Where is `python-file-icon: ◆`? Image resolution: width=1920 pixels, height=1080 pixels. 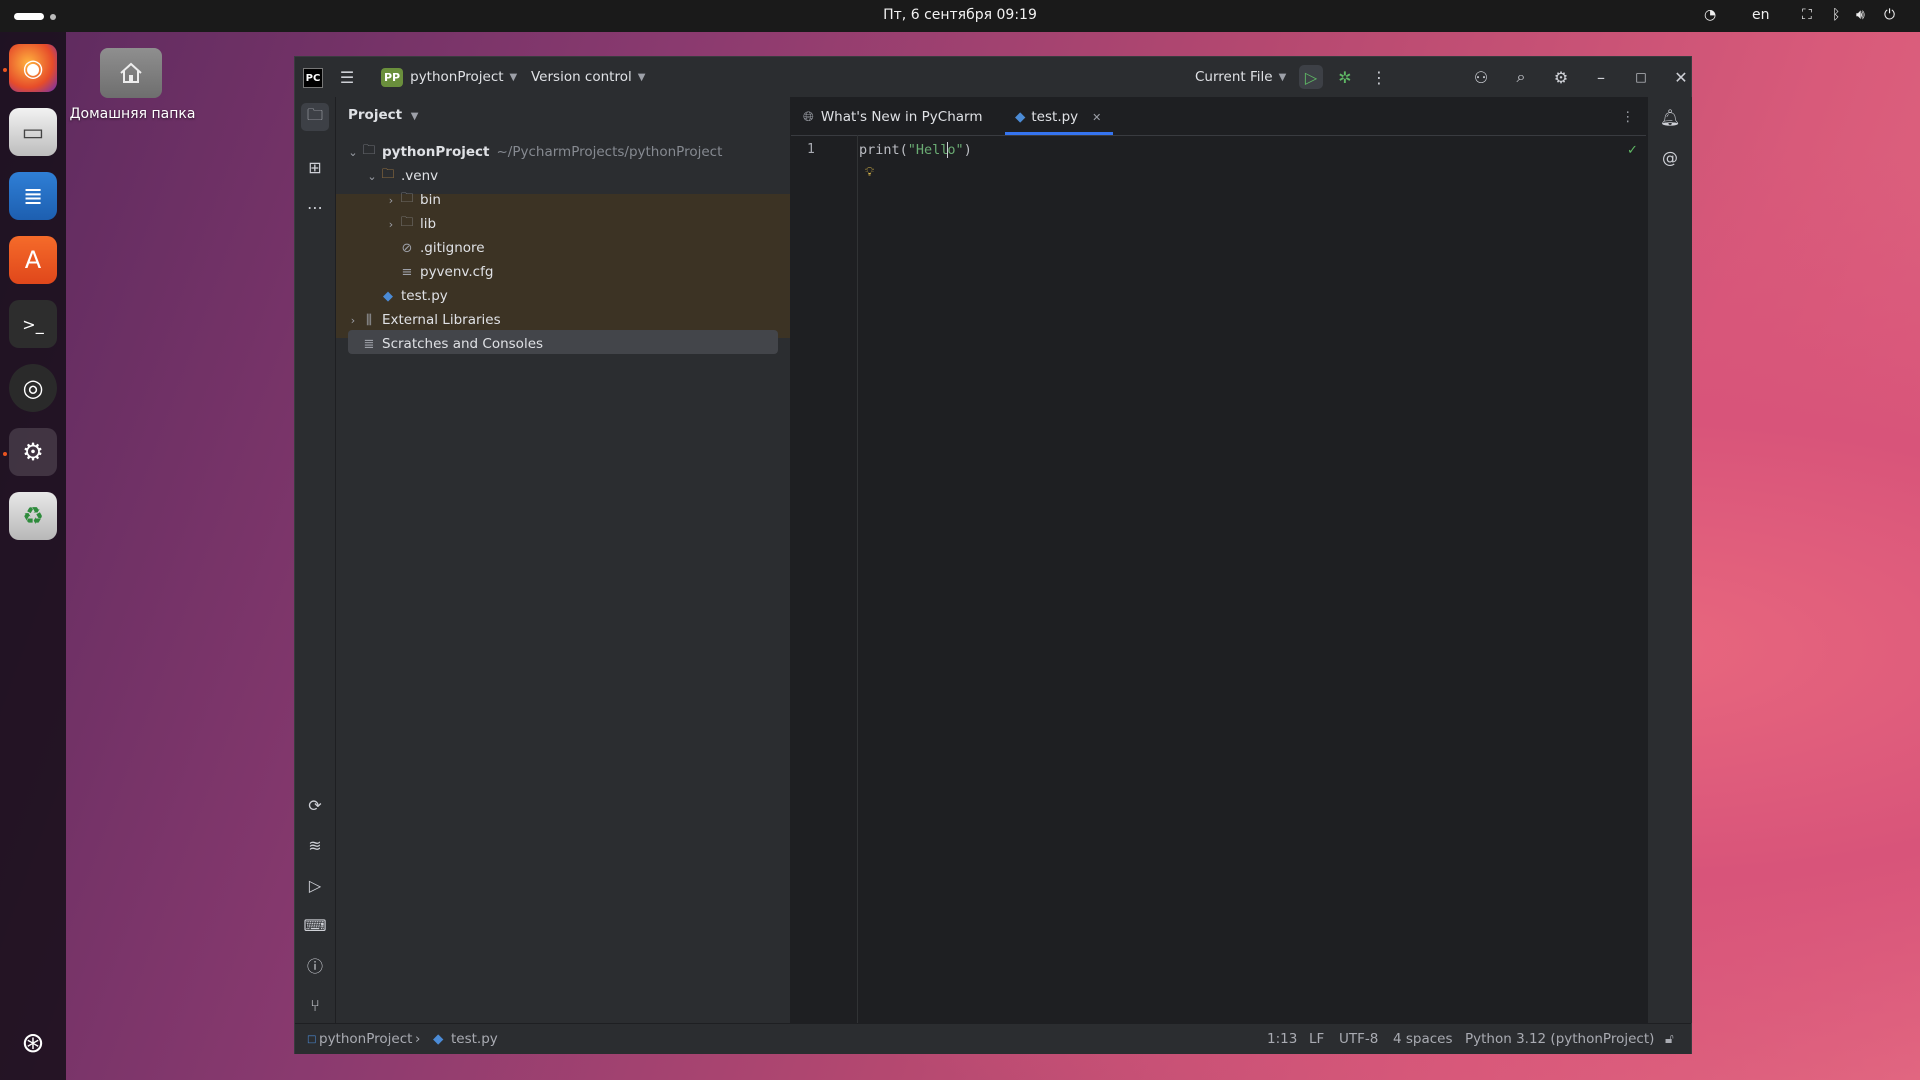 python-file-icon: ◆ is located at coordinates (1020, 117).